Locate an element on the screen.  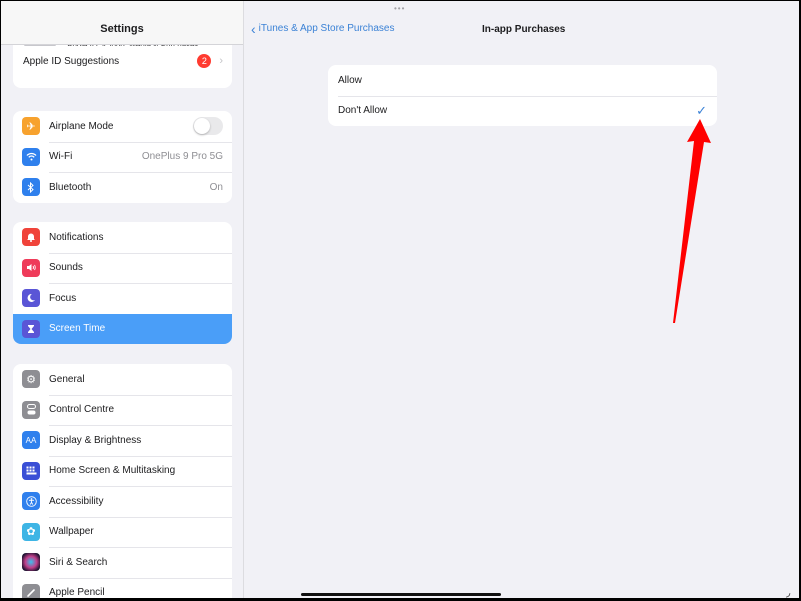
suggestions-overlay: Apple ID Suggestions 2 › is located at coordinates (122, 61).